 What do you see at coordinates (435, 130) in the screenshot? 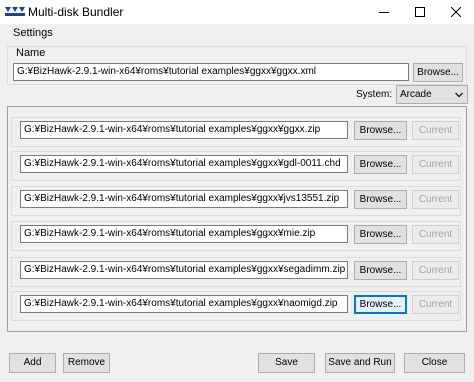
I see `disk-current-button-1: Current` at bounding box center [435, 130].